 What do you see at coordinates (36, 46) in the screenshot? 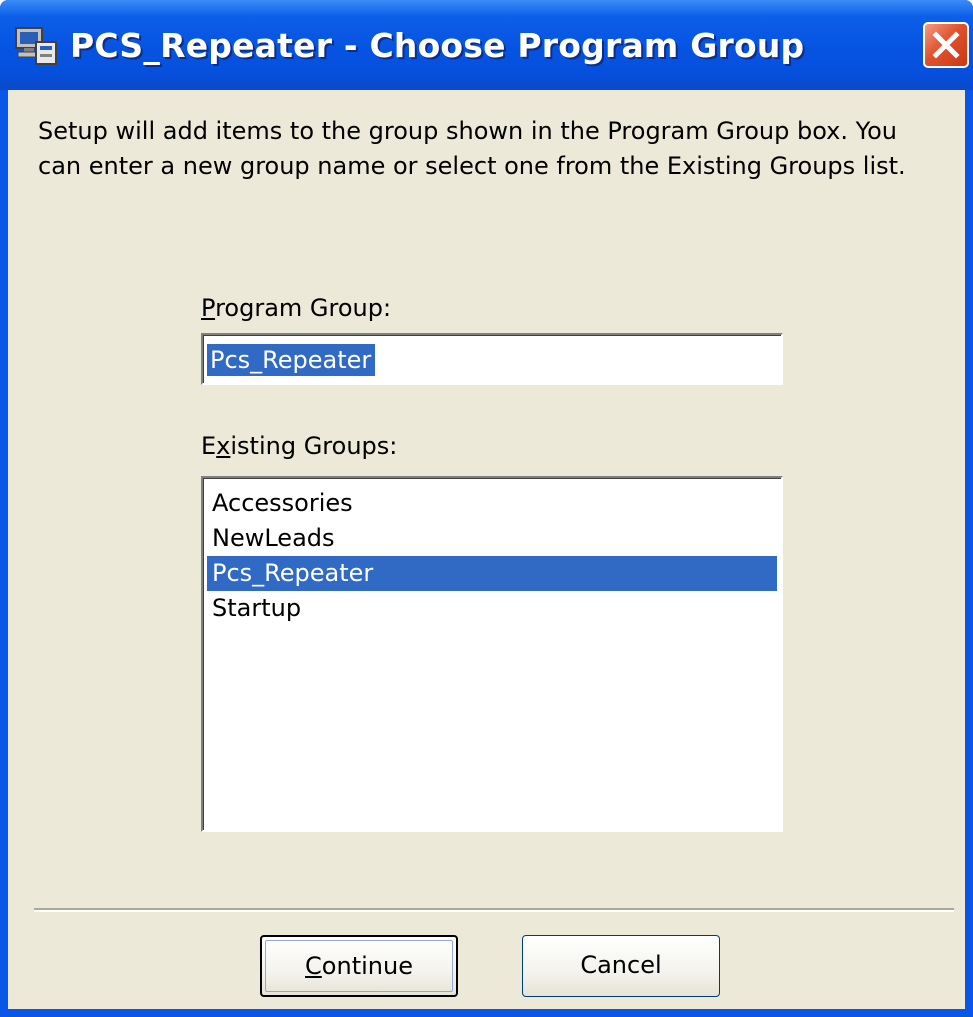
I see `setup-computer-icon` at bounding box center [36, 46].